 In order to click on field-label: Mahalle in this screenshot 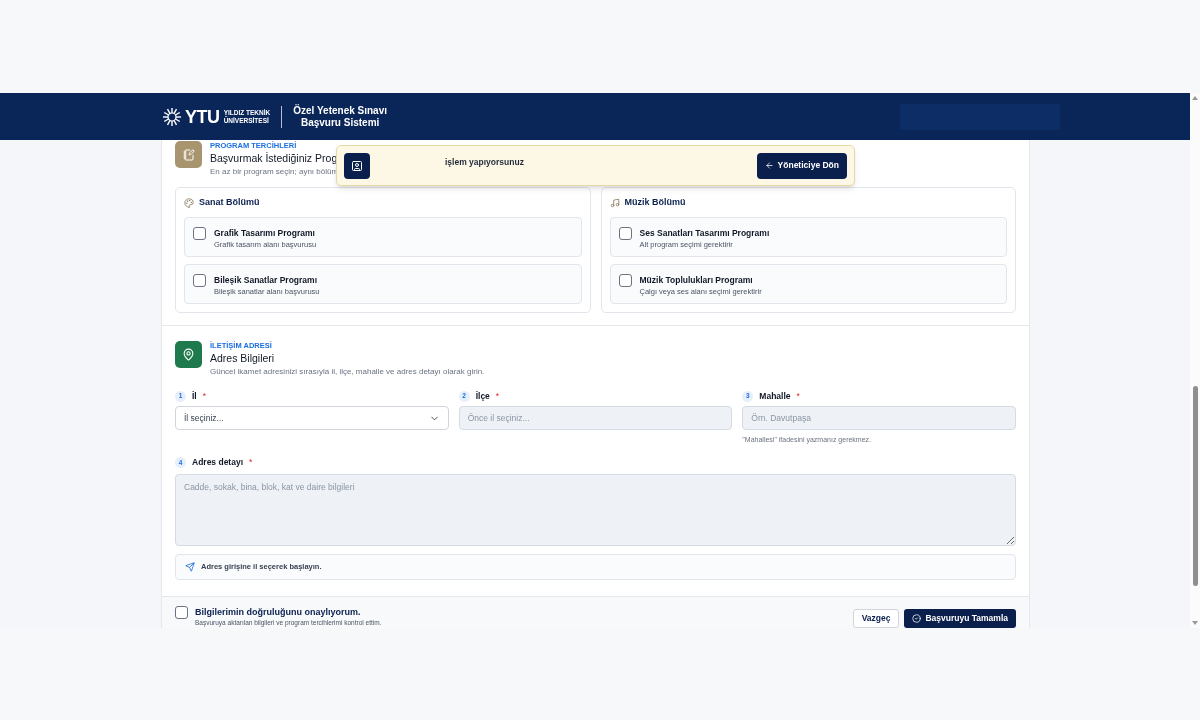, I will do `click(775, 396)`.